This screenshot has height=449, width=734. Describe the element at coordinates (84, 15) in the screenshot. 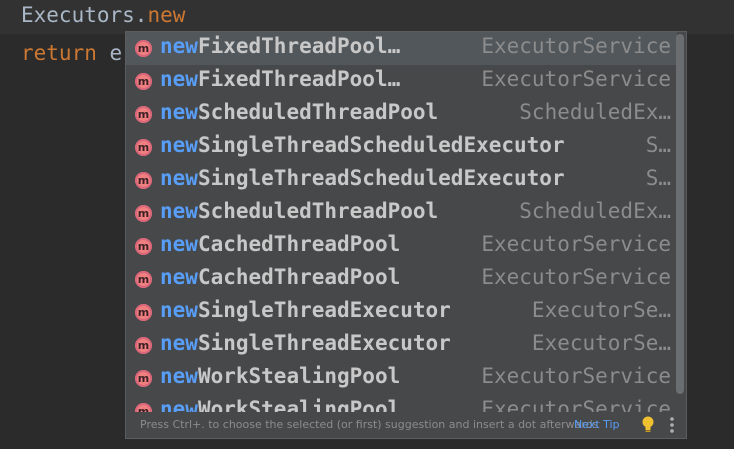

I see `code-object: Executors.` at that location.